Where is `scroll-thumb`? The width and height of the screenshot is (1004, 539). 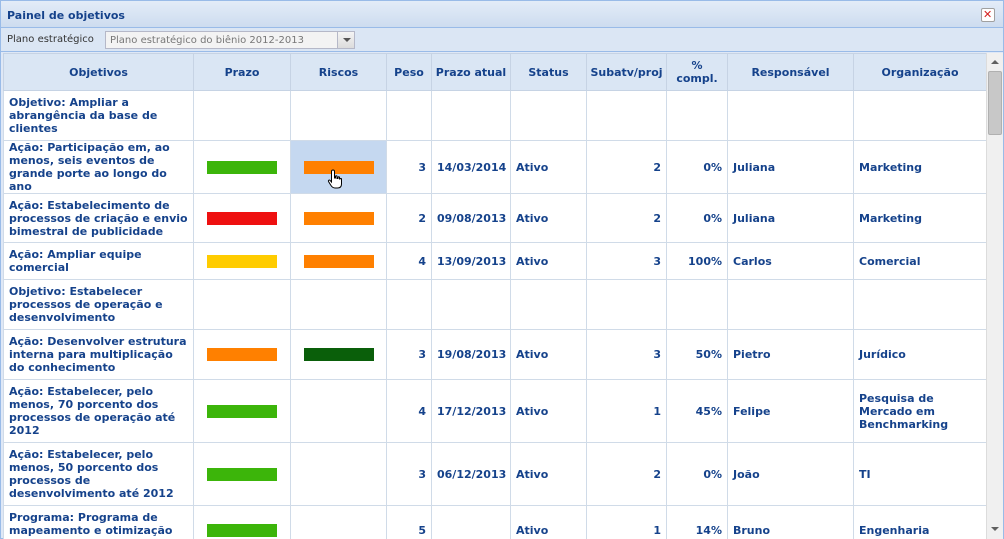
scroll-thumb is located at coordinates (995, 103).